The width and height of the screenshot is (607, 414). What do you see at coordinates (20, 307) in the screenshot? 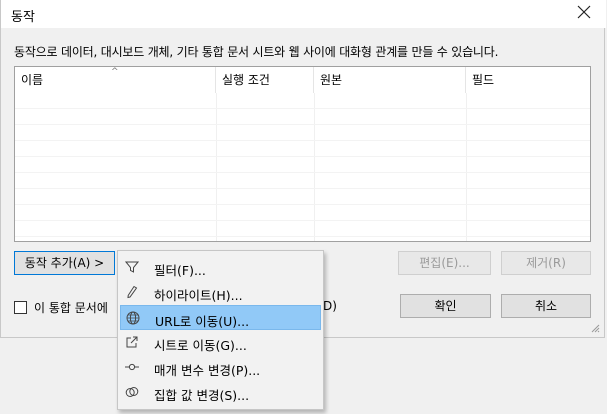
I see `workbook-checkbox` at bounding box center [20, 307].